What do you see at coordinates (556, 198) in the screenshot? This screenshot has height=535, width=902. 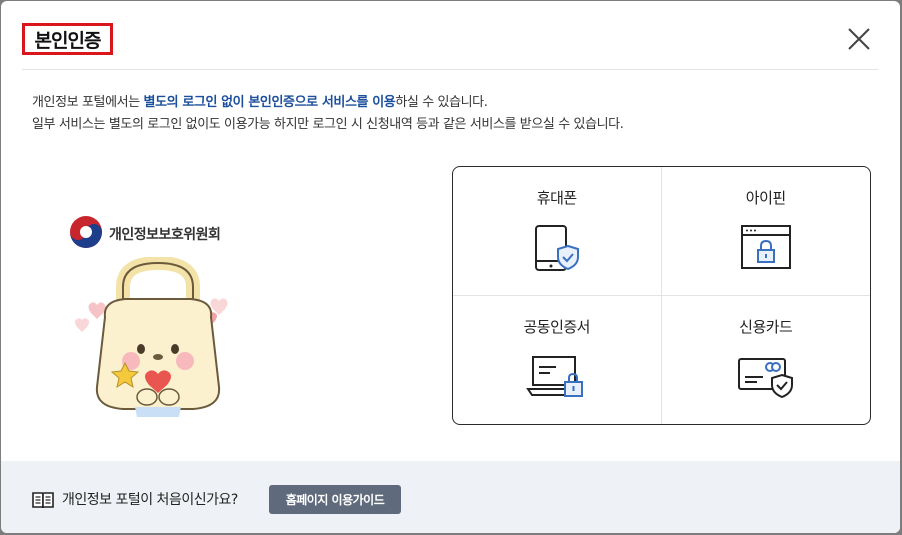 I see `auth-method-label: 휴대폰` at bounding box center [556, 198].